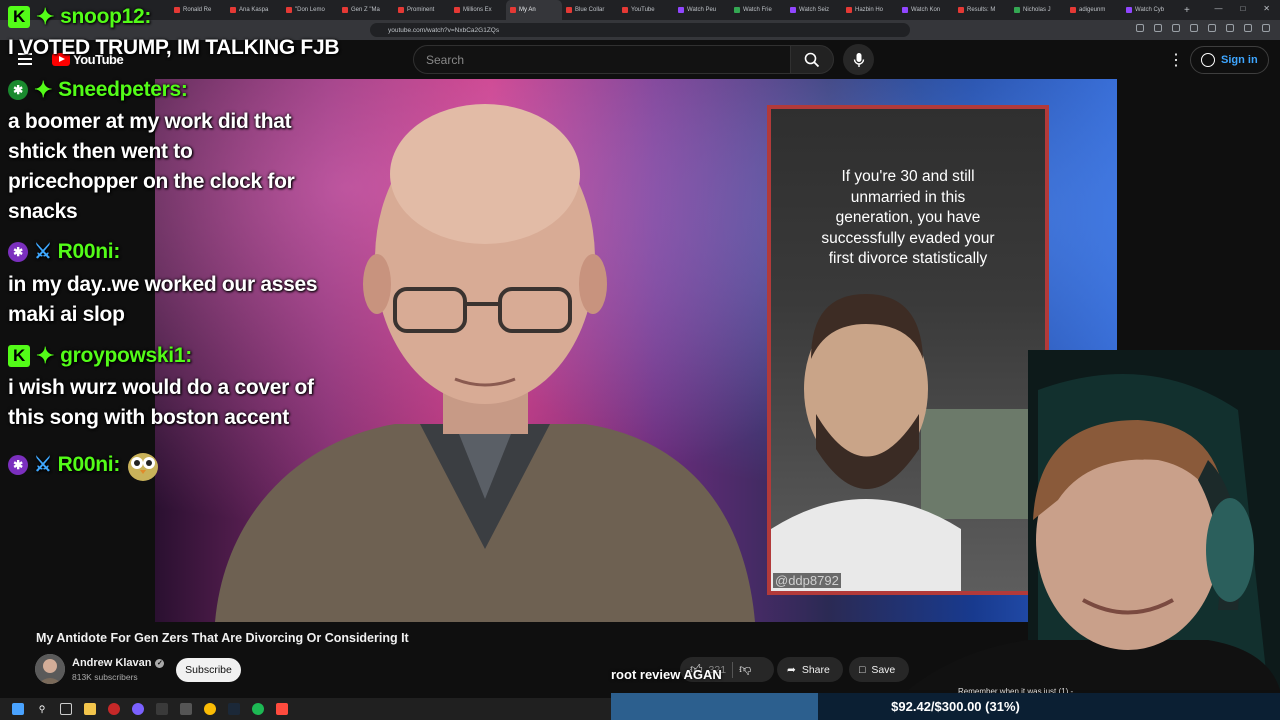 The height and width of the screenshot is (720, 1280). I want to click on chat-message-line: i wish wurz would do a cover of, so click(161, 387).